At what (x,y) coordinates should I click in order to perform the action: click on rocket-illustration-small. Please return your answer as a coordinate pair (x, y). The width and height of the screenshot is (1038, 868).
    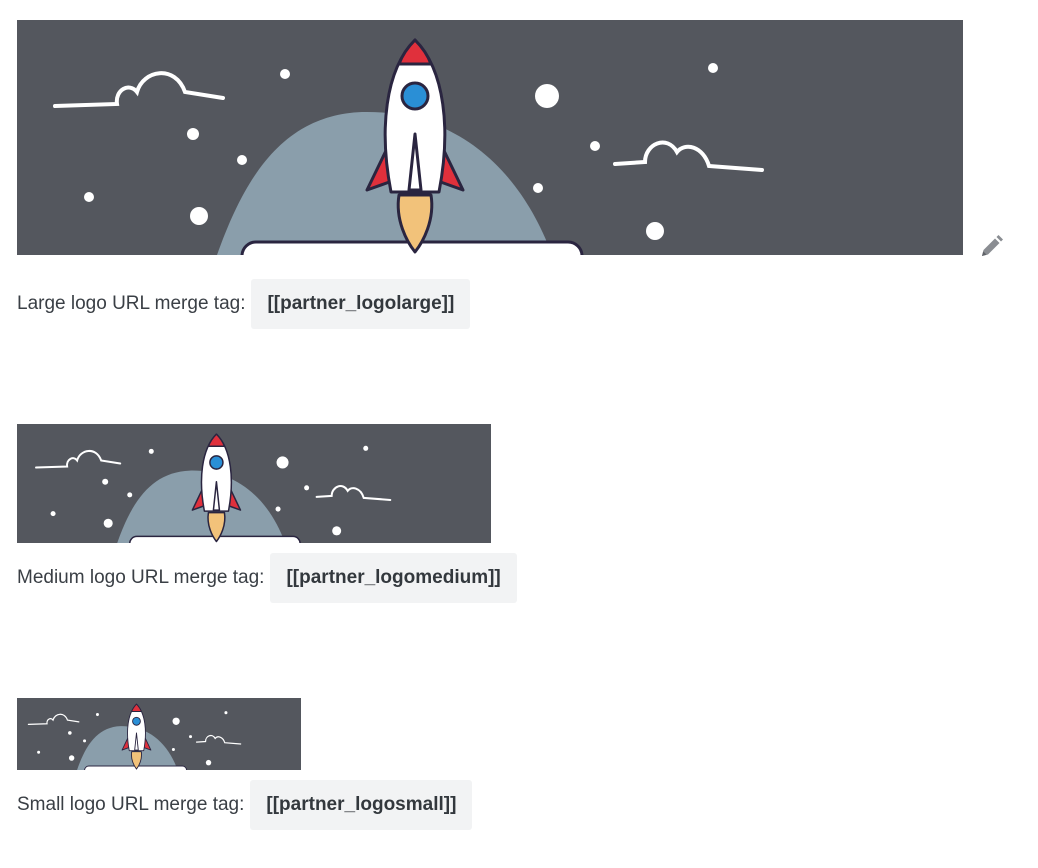
    Looking at the image, I should click on (159, 734).